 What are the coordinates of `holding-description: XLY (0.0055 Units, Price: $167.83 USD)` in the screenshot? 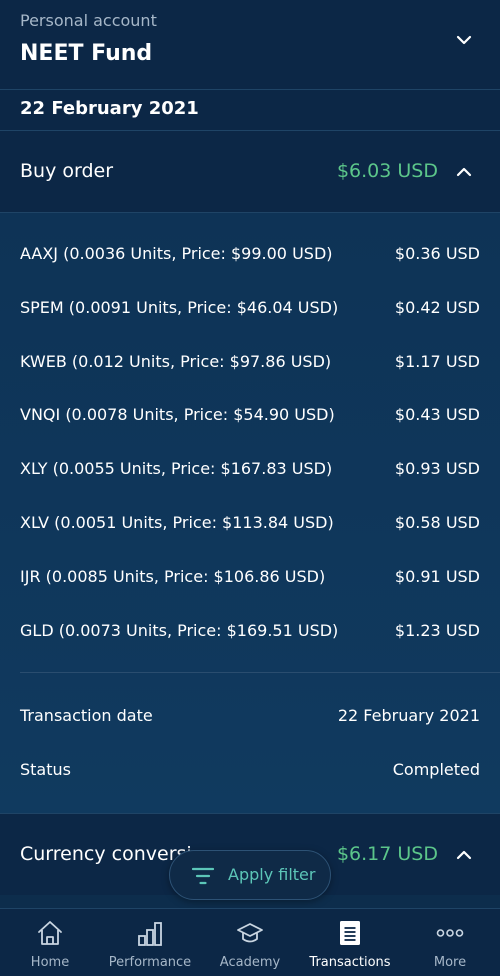 It's located at (176, 468).